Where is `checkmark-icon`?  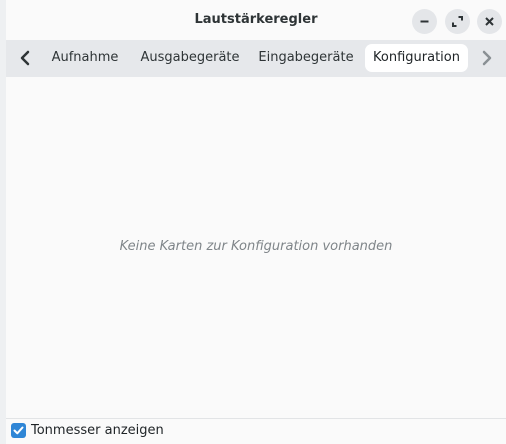
checkmark-icon is located at coordinates (18, 430).